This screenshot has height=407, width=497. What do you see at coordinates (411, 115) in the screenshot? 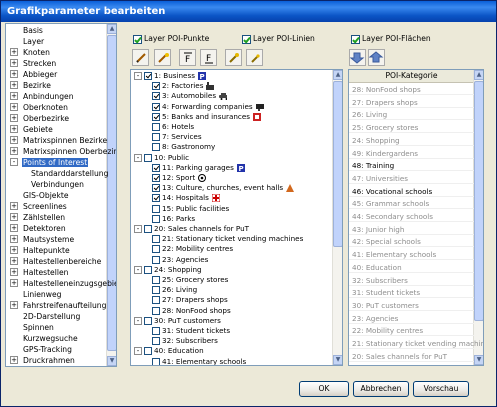
I see `poi-list-item: 26: Living` at bounding box center [411, 115].